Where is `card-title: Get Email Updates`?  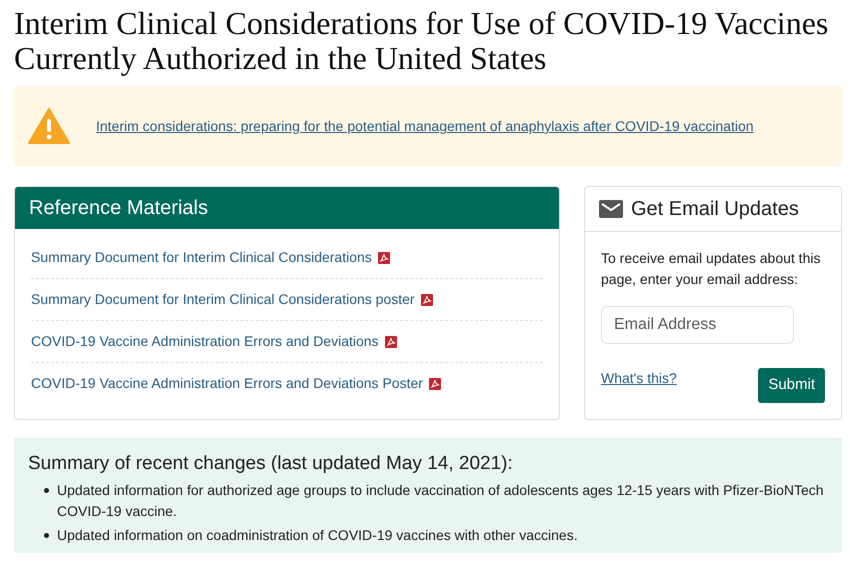
card-title: Get Email Updates is located at coordinates (715, 209).